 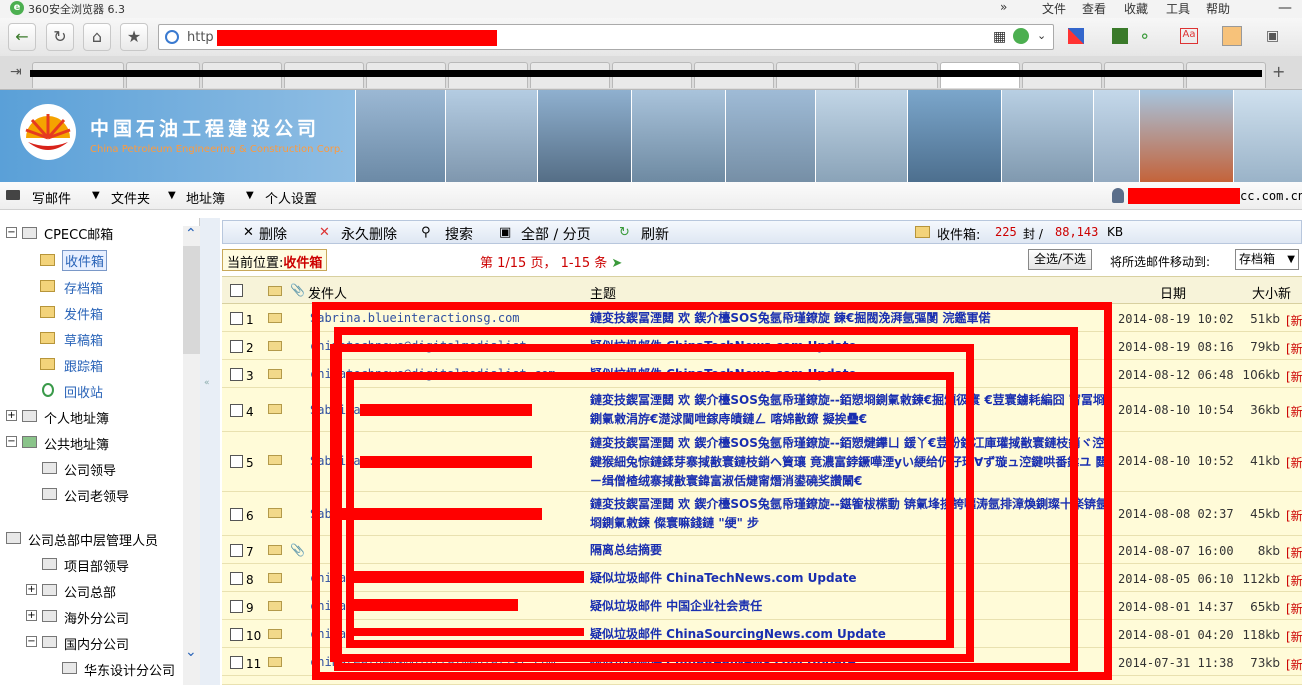 What do you see at coordinates (327, 292) in the screenshot?
I see `header-sender: 发件人` at bounding box center [327, 292].